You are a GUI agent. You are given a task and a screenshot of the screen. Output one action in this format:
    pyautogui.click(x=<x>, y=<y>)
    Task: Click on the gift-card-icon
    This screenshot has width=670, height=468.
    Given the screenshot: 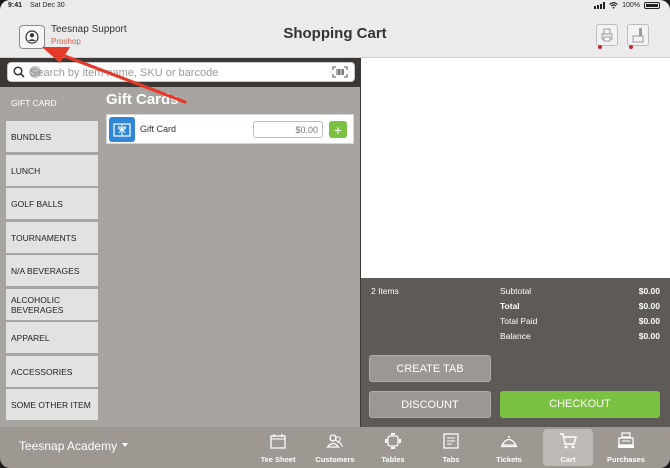 What is the action you would take?
    pyautogui.click(x=122, y=129)
    